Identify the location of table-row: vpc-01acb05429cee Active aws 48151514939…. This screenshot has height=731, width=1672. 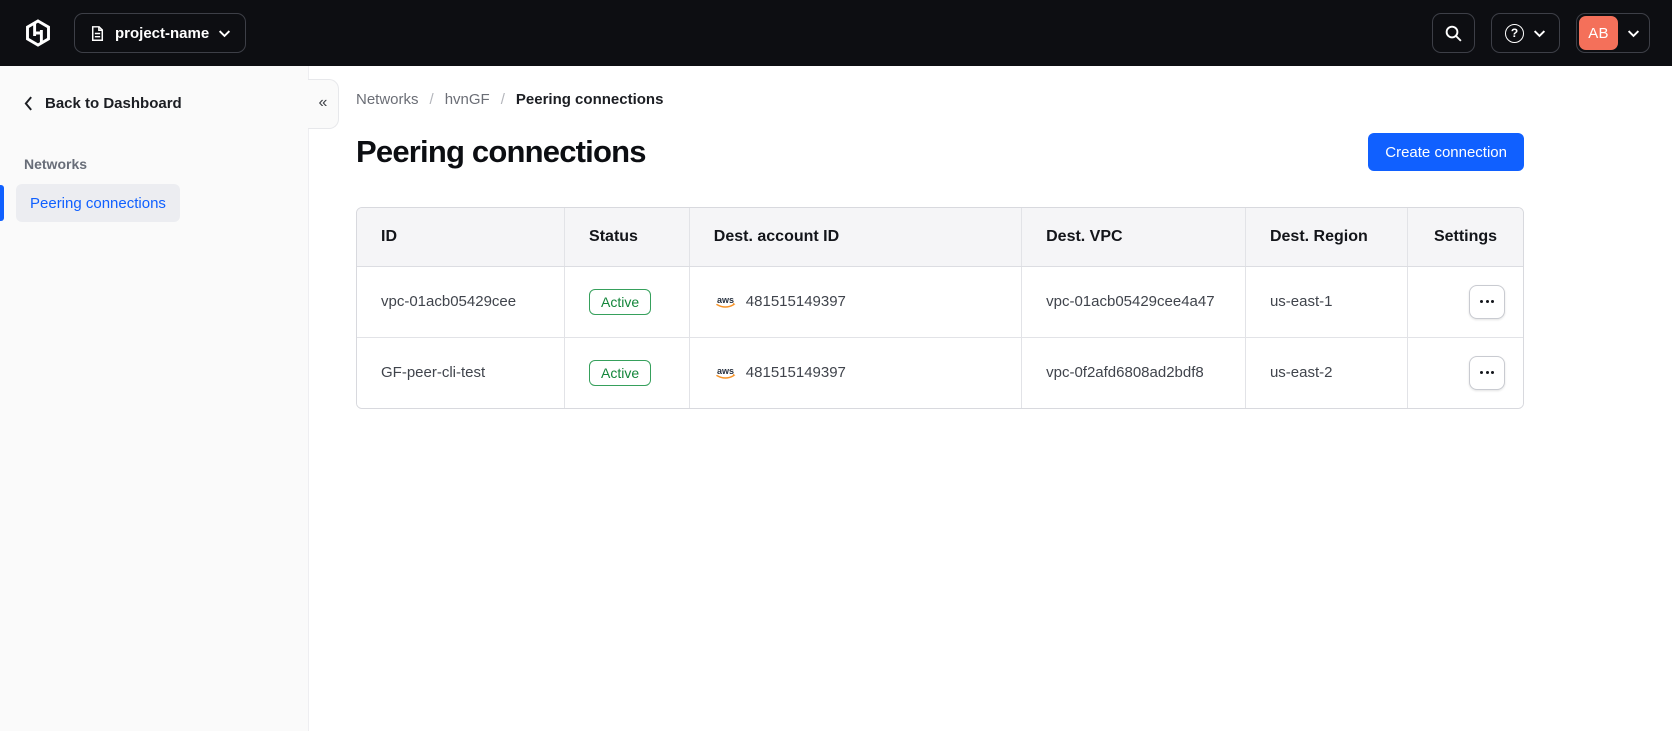
(940, 301).